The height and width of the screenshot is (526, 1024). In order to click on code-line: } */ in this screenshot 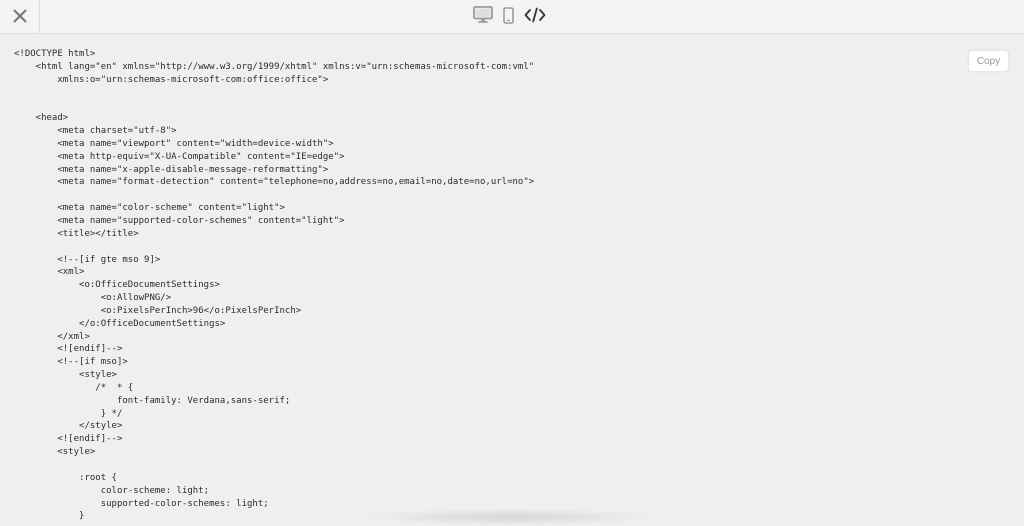, I will do `click(68, 413)`.